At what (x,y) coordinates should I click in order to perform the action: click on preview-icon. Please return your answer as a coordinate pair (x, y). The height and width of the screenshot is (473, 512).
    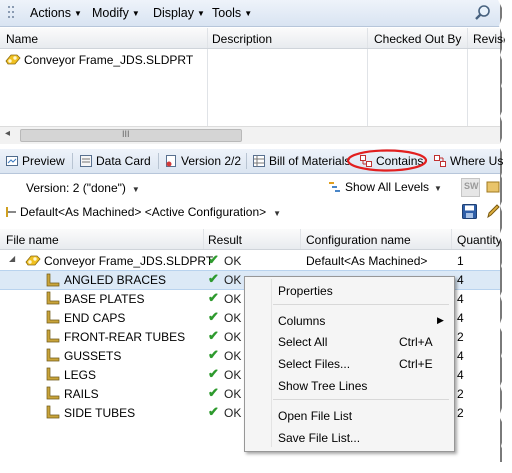
    Looking at the image, I should click on (12, 161).